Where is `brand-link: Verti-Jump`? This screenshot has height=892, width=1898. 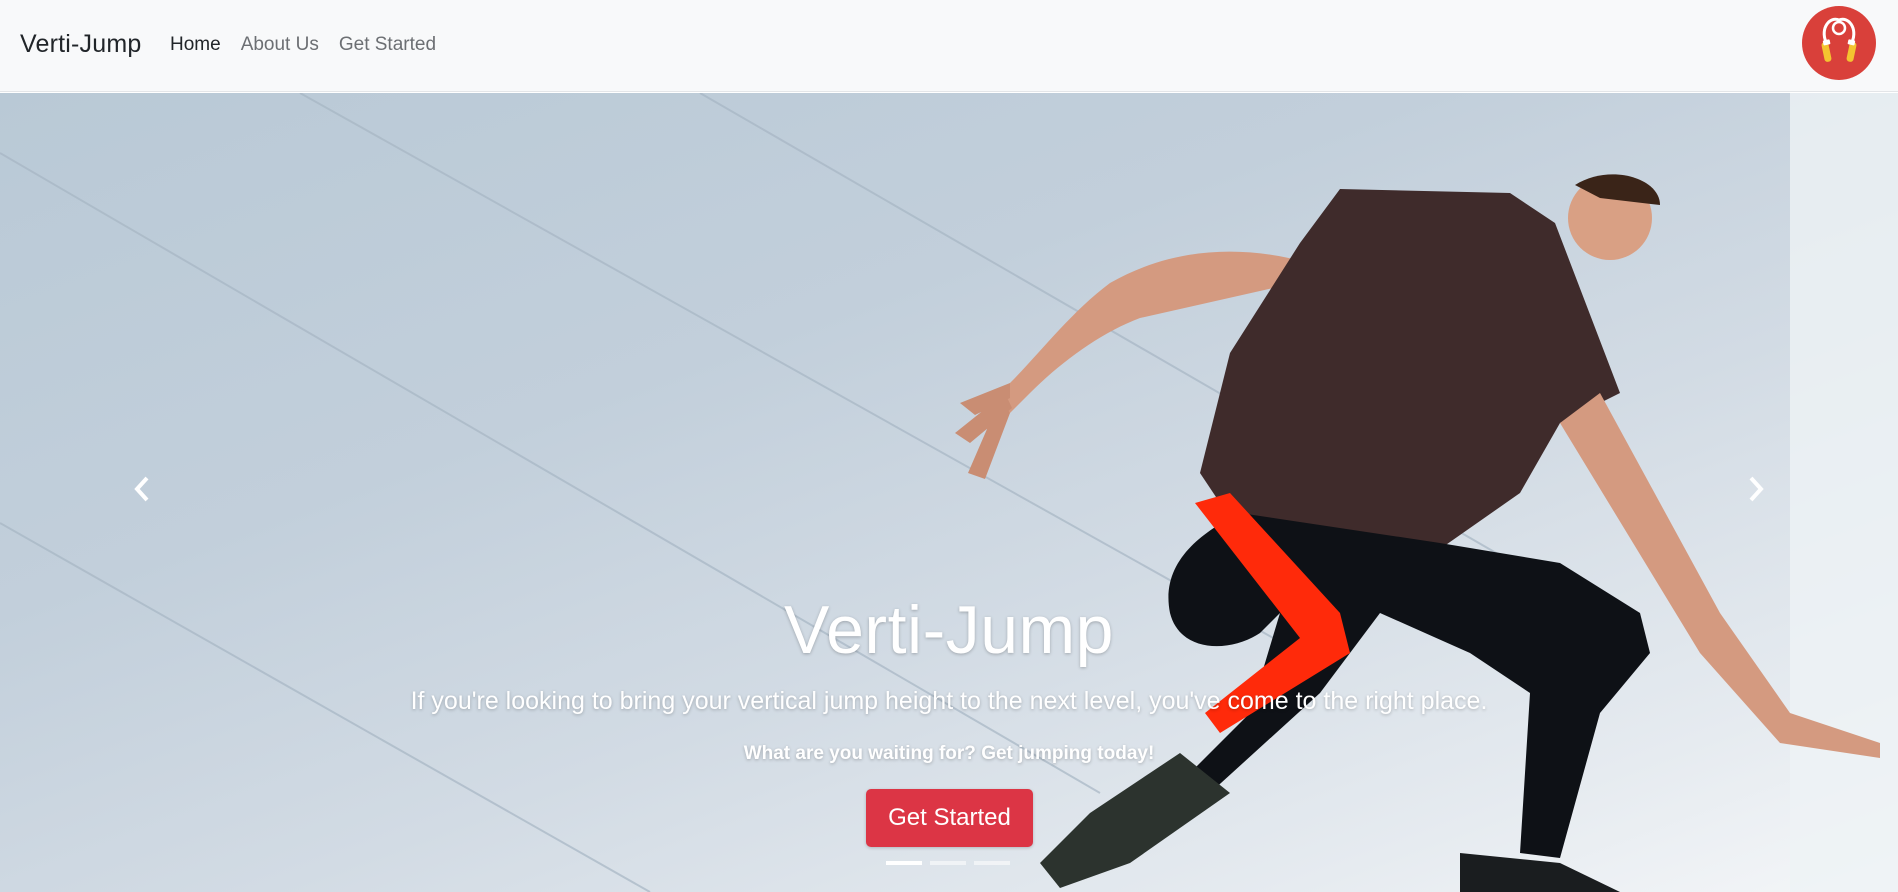 brand-link: Verti-Jump is located at coordinates (80, 44).